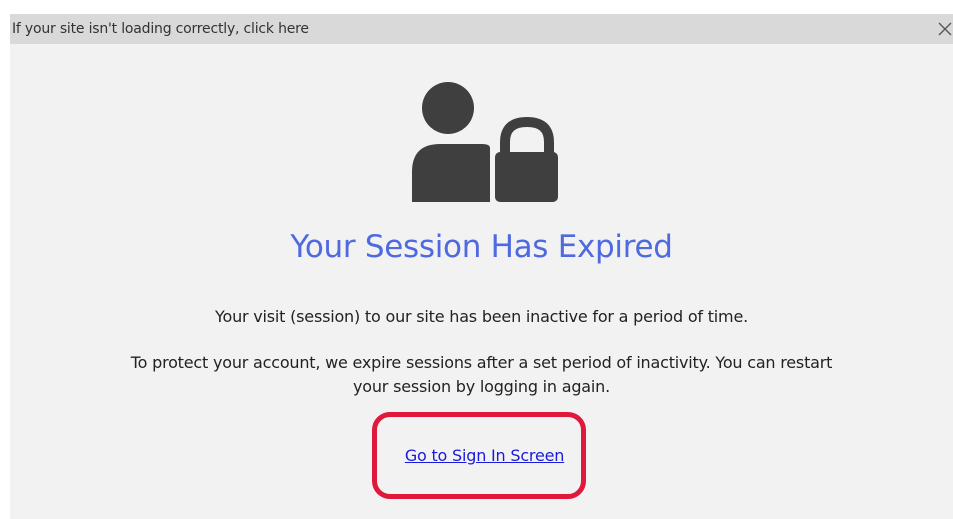  Describe the element at coordinates (481, 247) in the screenshot. I see `page-title: Your Session Has Expired` at that location.